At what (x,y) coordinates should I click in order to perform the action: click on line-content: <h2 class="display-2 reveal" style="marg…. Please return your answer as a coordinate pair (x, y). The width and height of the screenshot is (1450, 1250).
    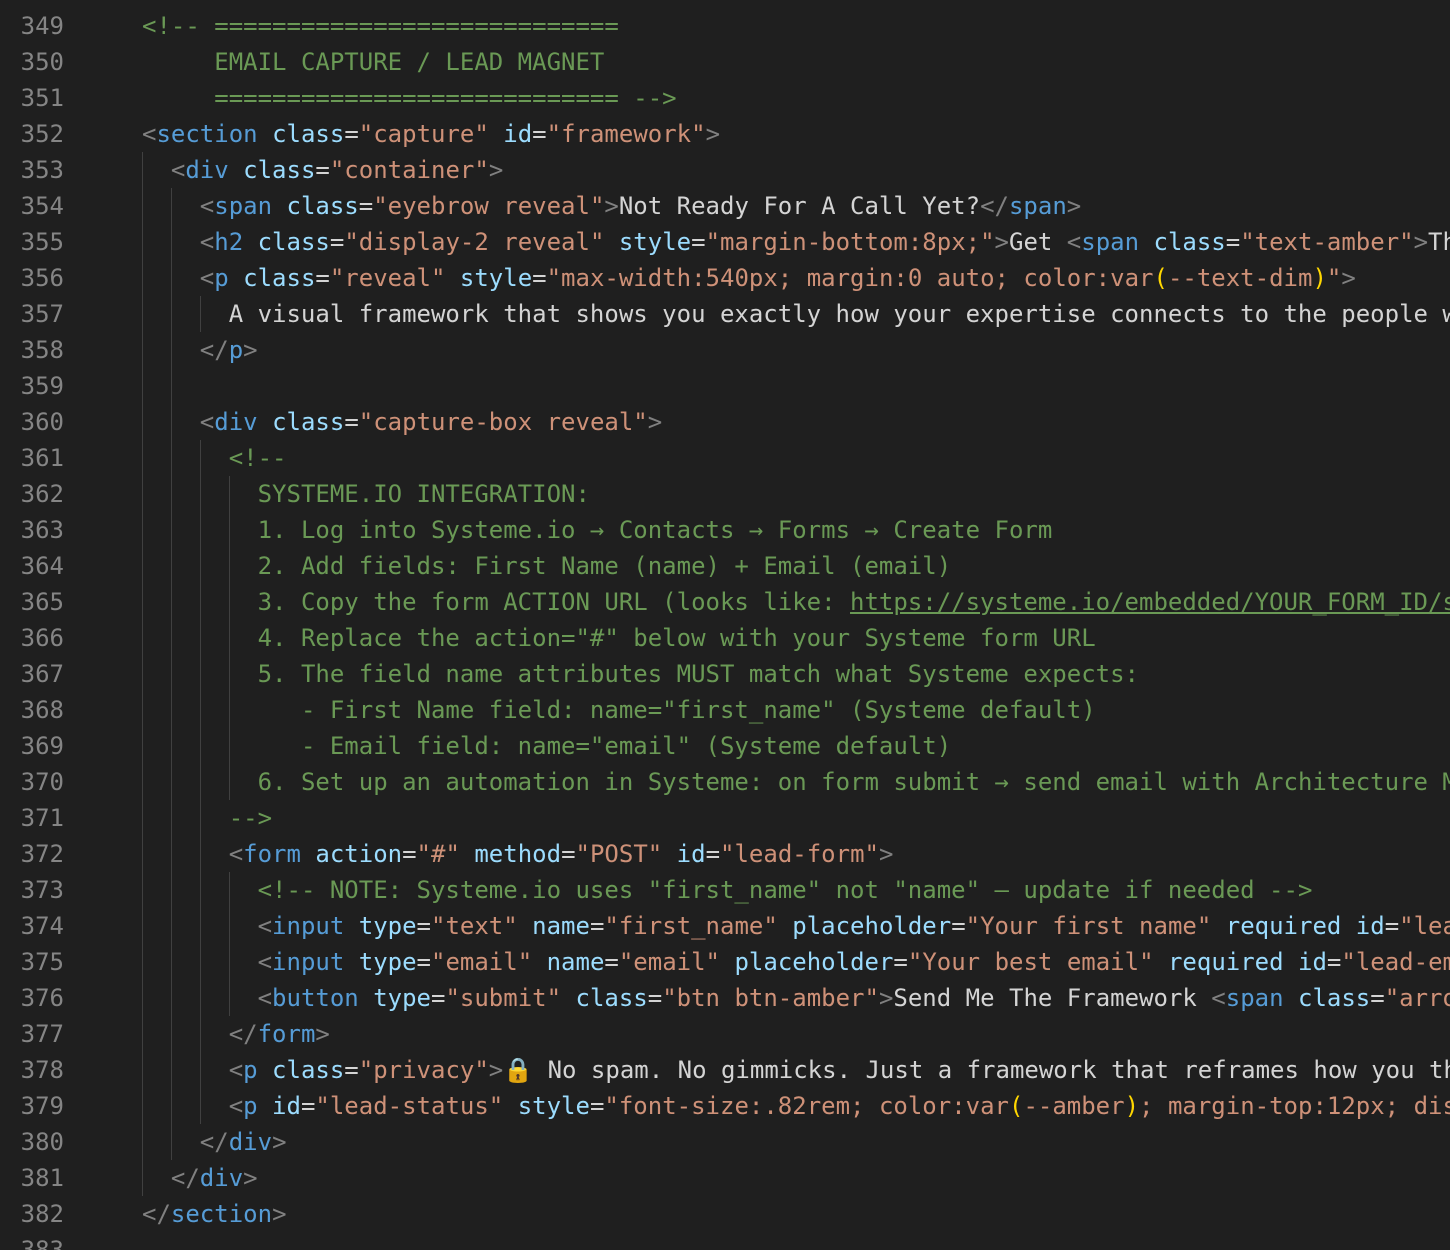
    Looking at the image, I should click on (825, 242).